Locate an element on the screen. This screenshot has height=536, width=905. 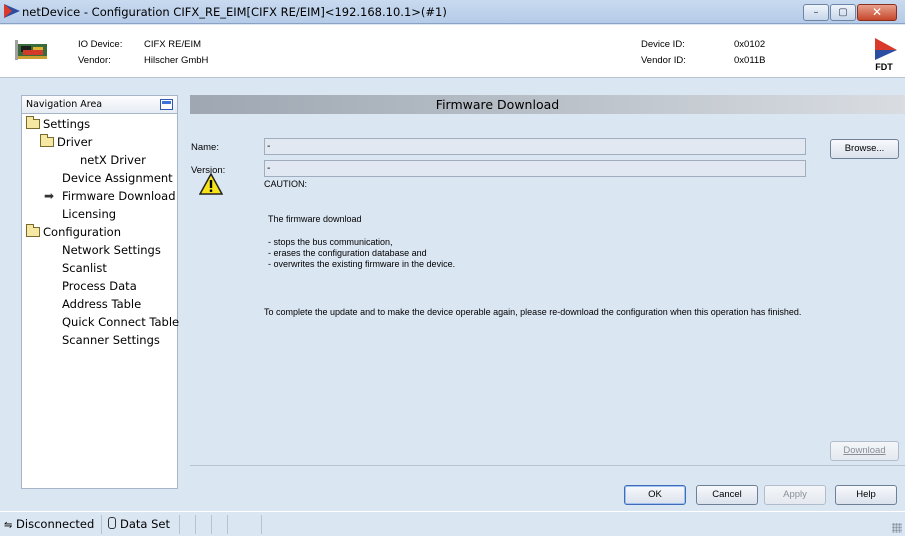
minimize-button: – is located at coordinates (816, 12).